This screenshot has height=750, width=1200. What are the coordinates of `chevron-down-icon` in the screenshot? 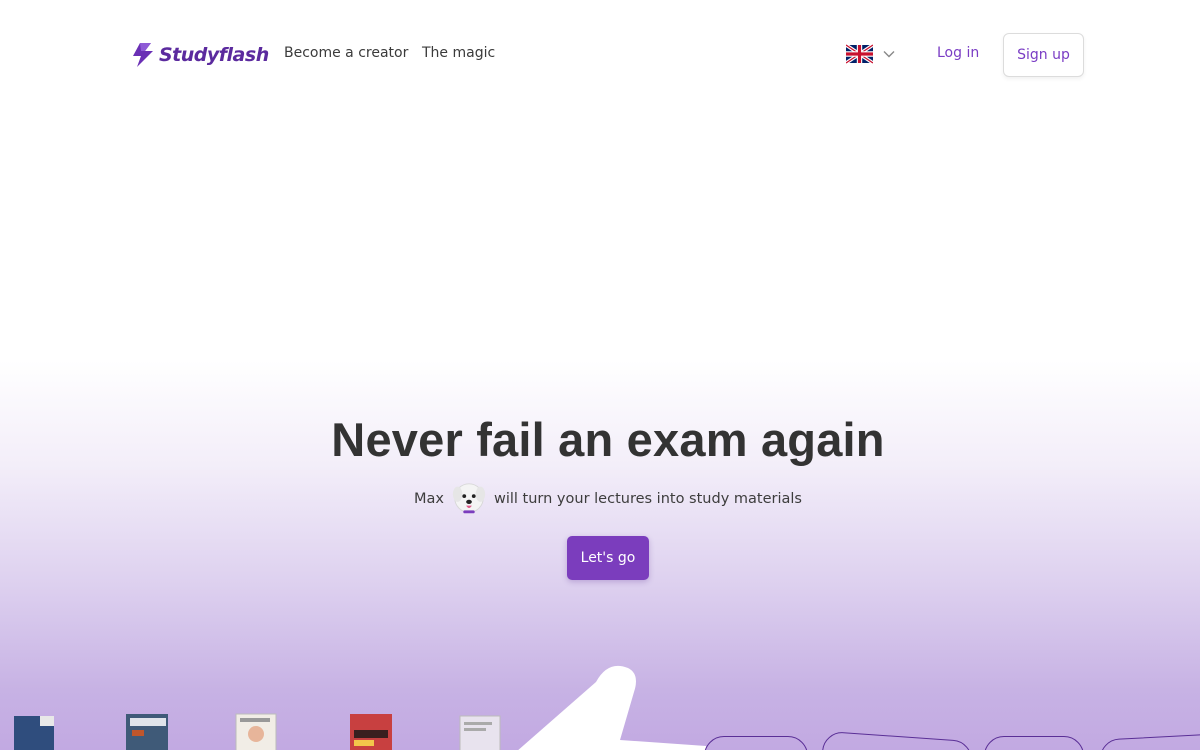 It's located at (889, 54).